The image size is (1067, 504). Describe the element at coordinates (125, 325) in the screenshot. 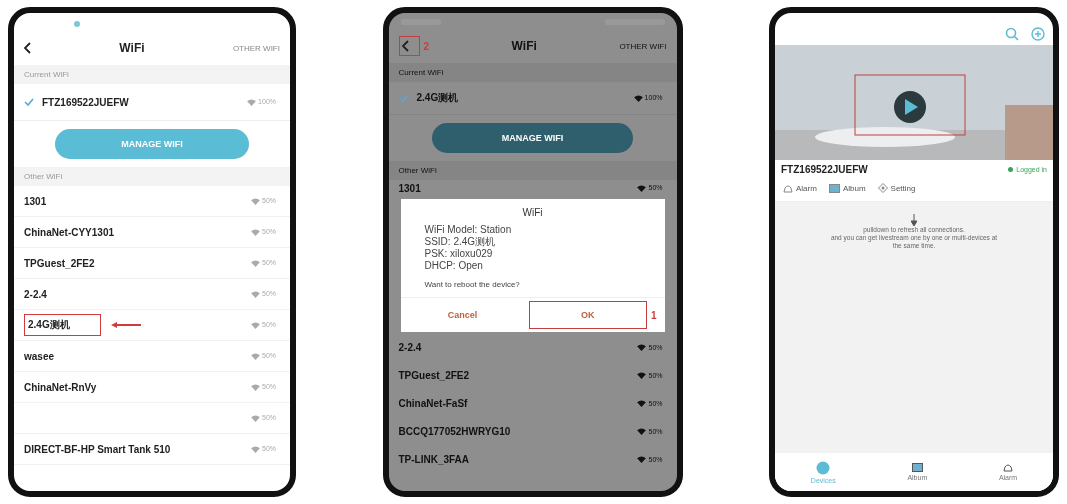

I see `arrow-icon` at that location.